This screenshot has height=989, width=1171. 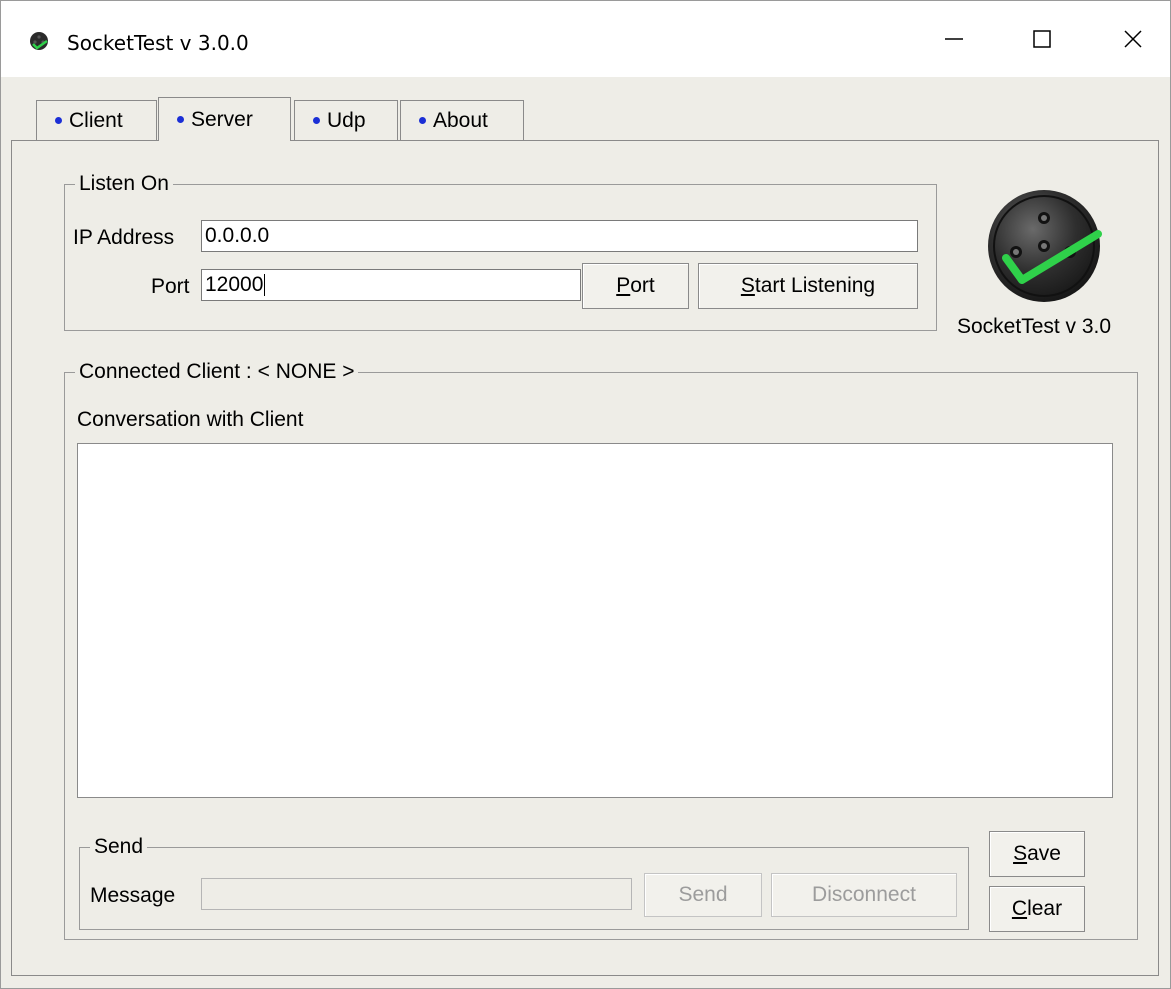 What do you see at coordinates (190, 419) in the screenshot?
I see `conversation-label: Conversation with Client` at bounding box center [190, 419].